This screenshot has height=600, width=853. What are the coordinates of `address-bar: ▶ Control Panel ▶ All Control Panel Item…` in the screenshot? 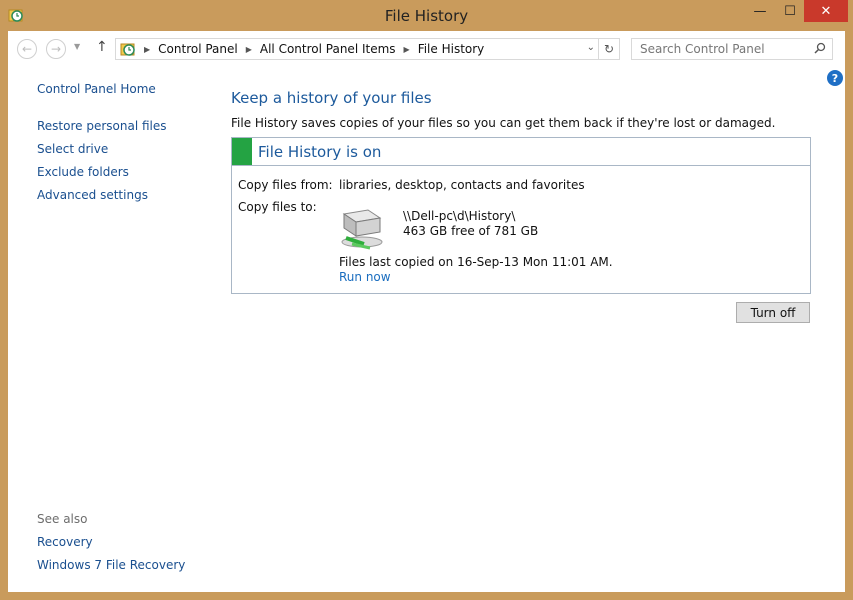 It's located at (367, 49).